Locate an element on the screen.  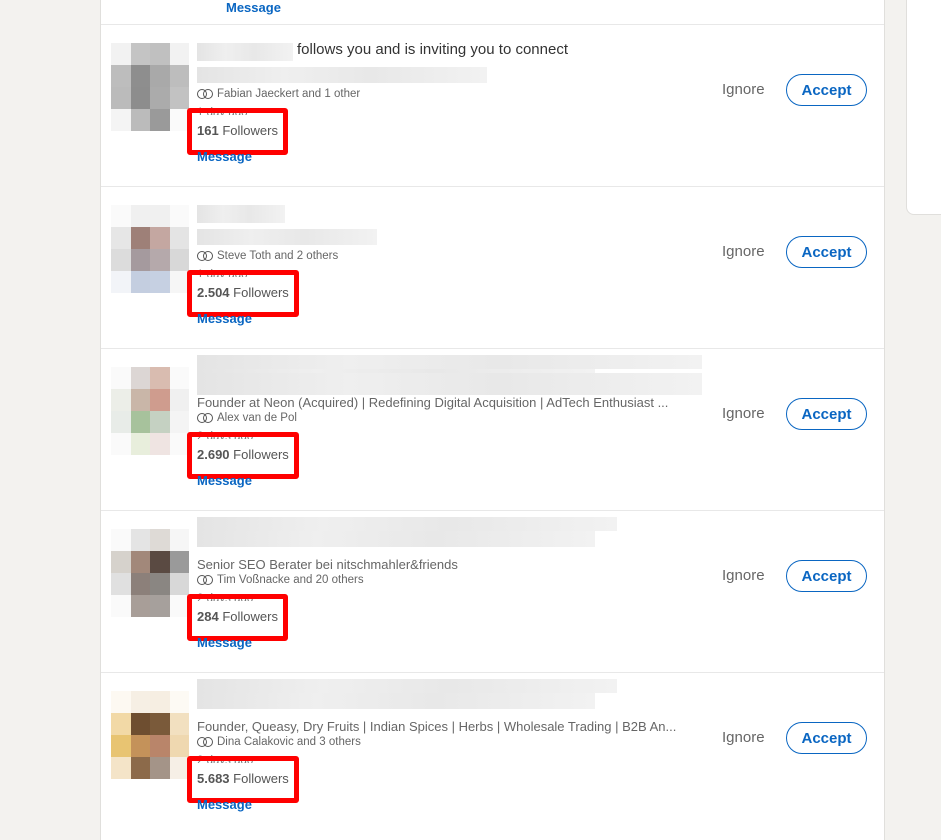
mutual-connections-text: Fabian Jaeckert and 1 other is located at coordinates (289, 94).